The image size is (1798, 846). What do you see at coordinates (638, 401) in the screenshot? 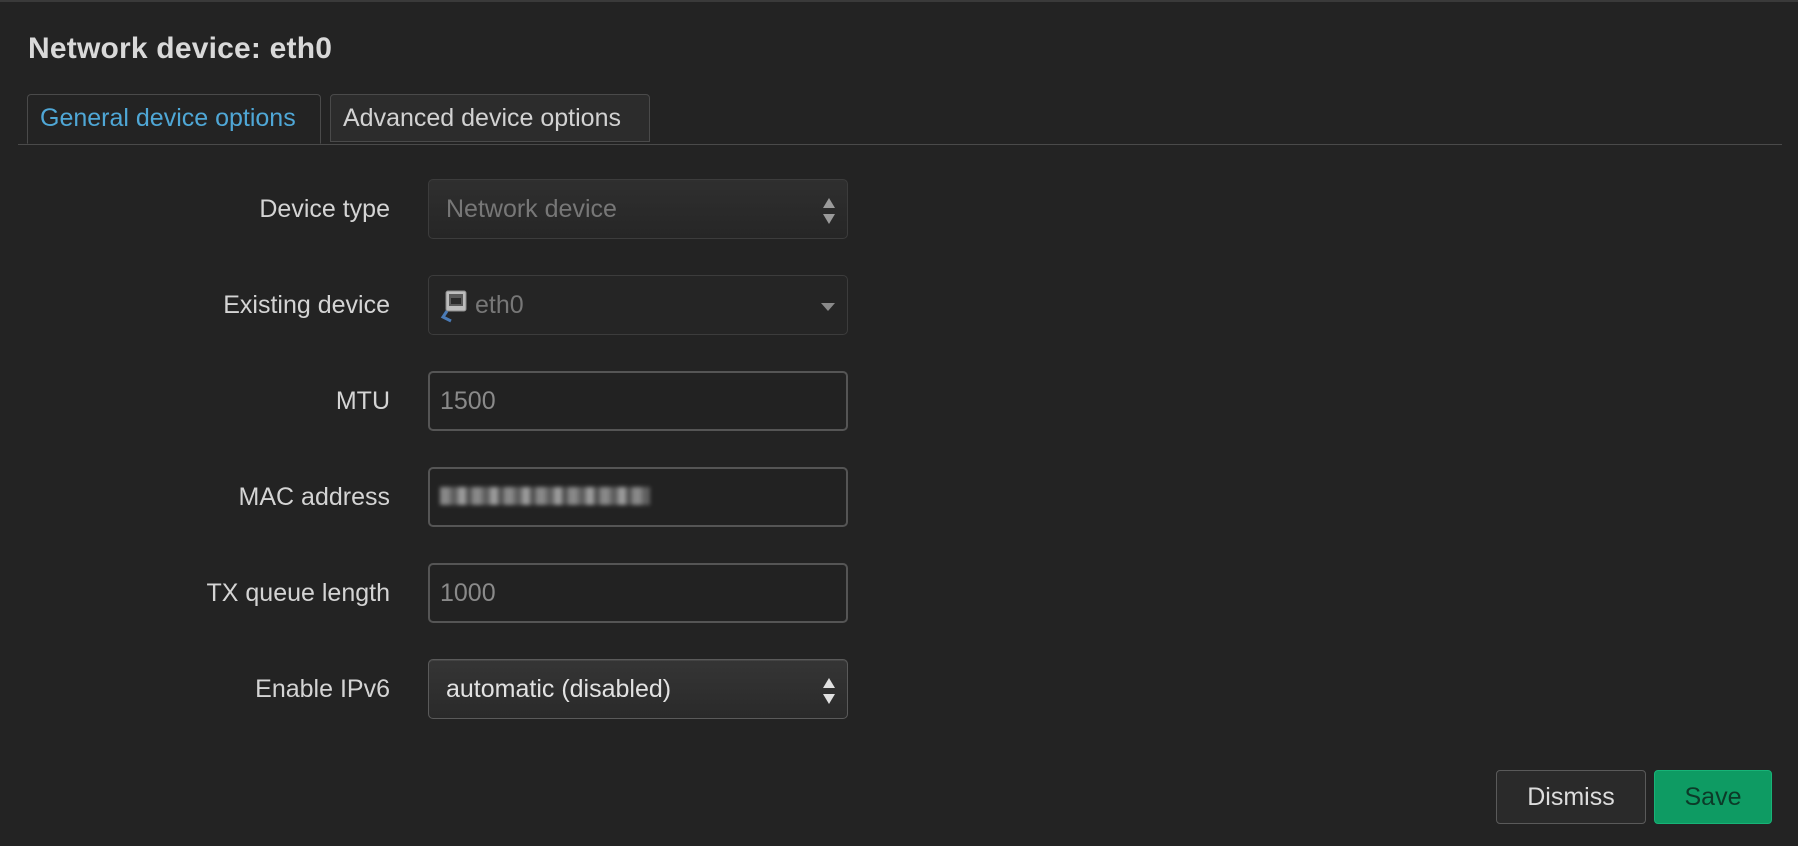
I see `mtu-input: 1500` at bounding box center [638, 401].